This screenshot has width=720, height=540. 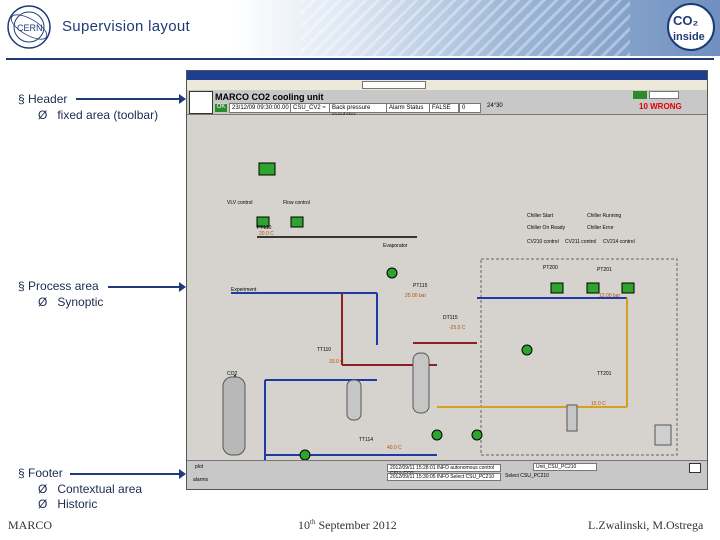 I want to click on unit-field: CSU_CV2 ≈, so click(x=310, y=108).